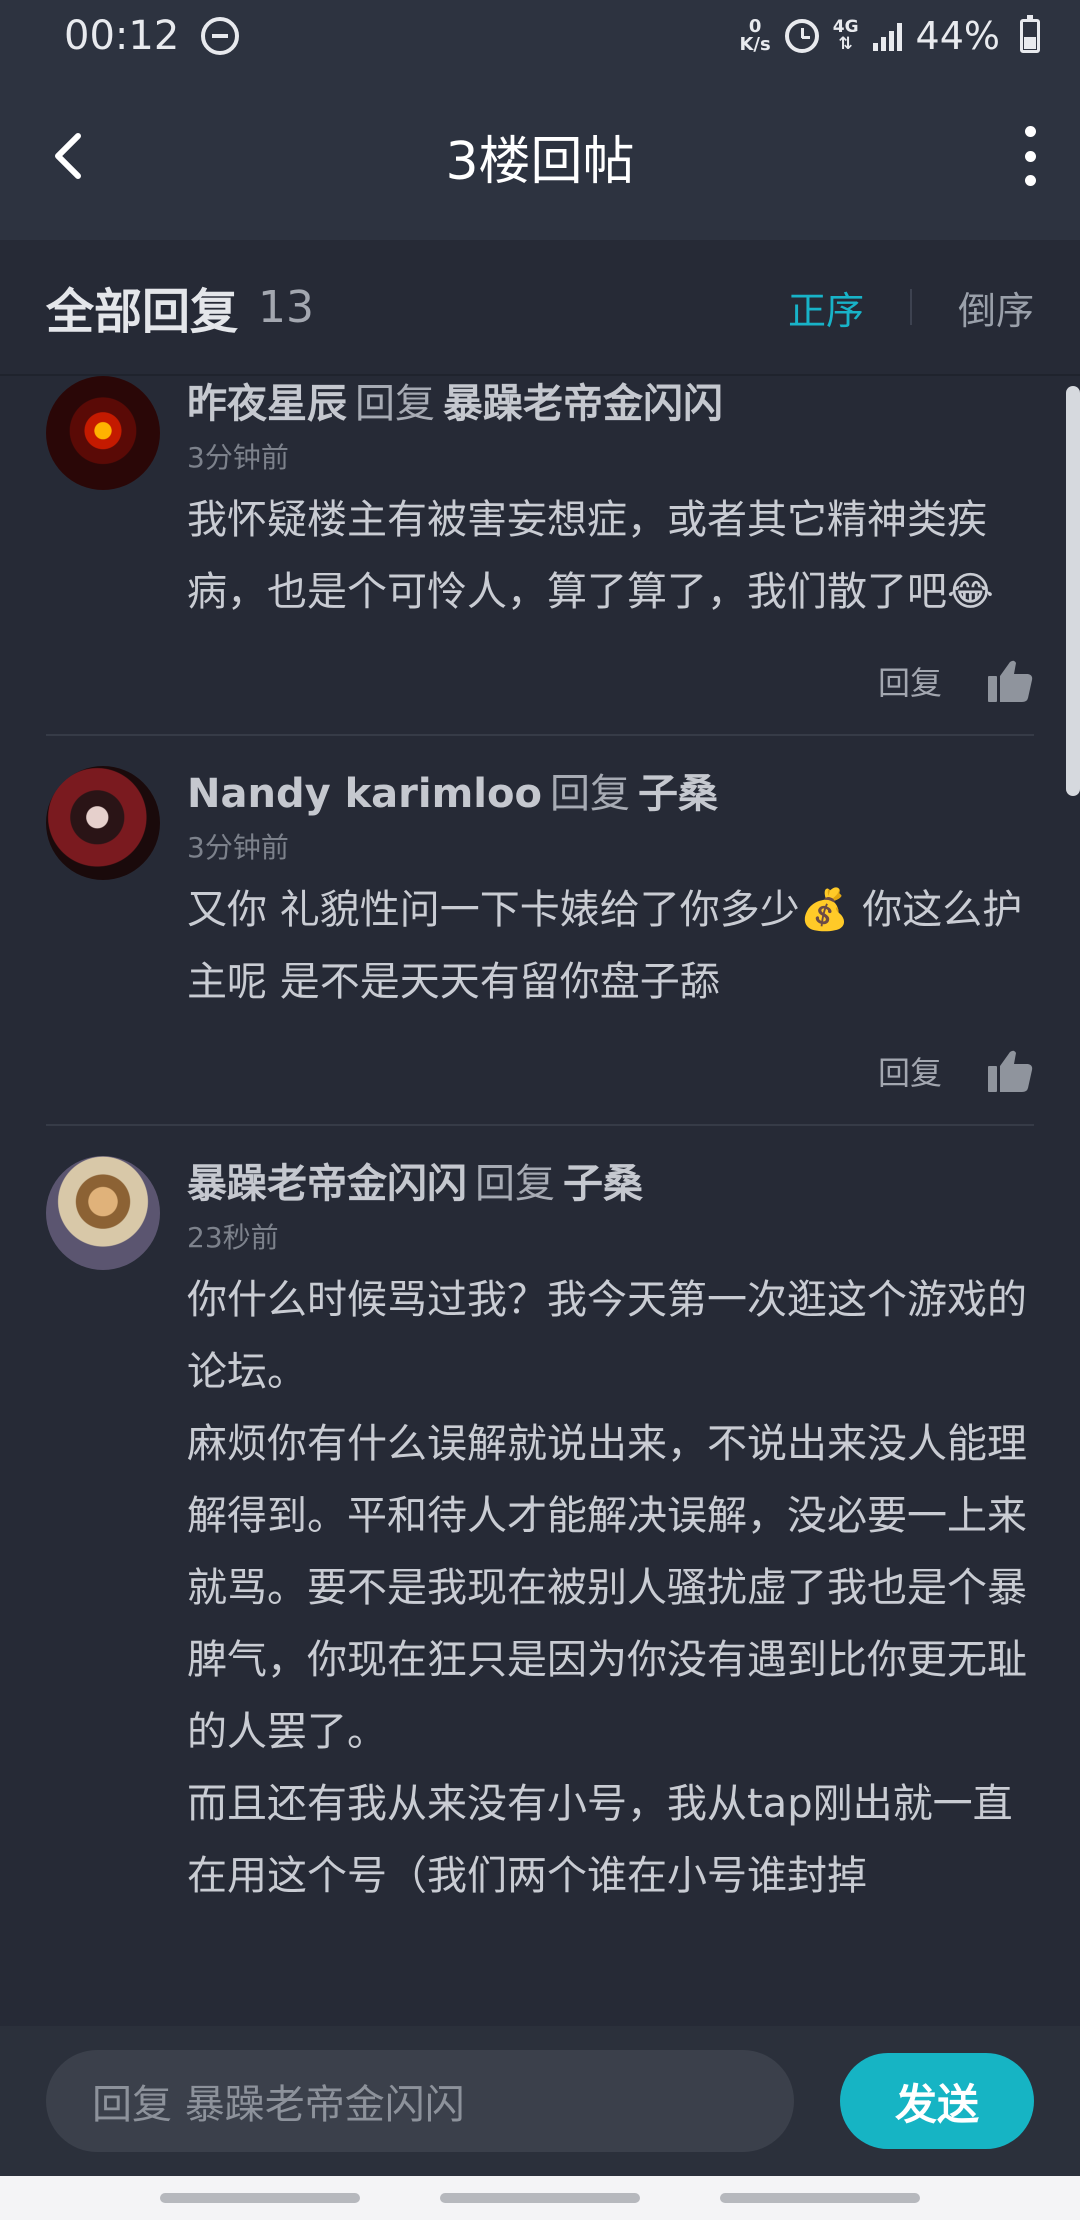 This screenshot has height=2220, width=1080. What do you see at coordinates (996, 307) in the screenshot?
I see `sort-descending-button: 倒序` at bounding box center [996, 307].